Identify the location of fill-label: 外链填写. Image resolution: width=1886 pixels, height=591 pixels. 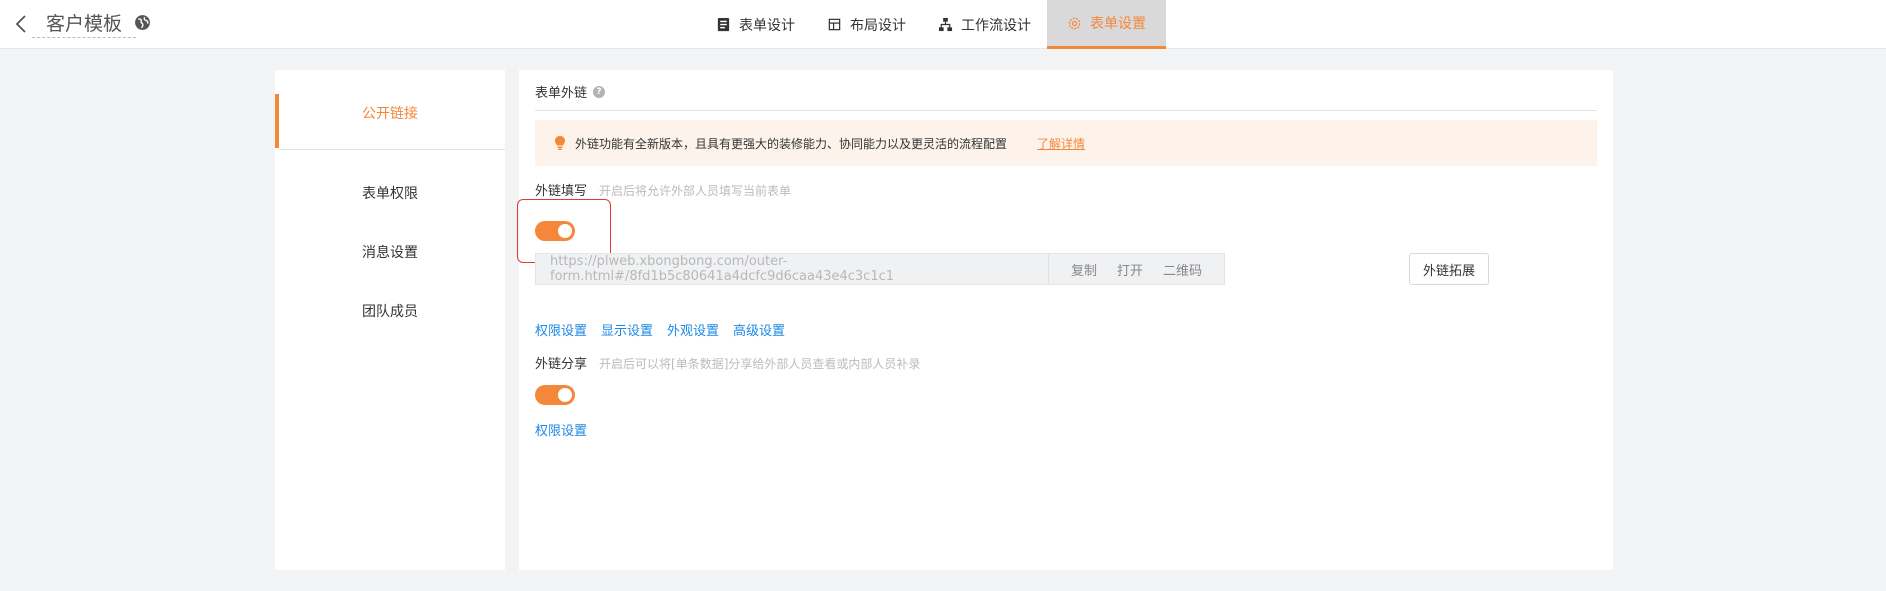
(561, 191).